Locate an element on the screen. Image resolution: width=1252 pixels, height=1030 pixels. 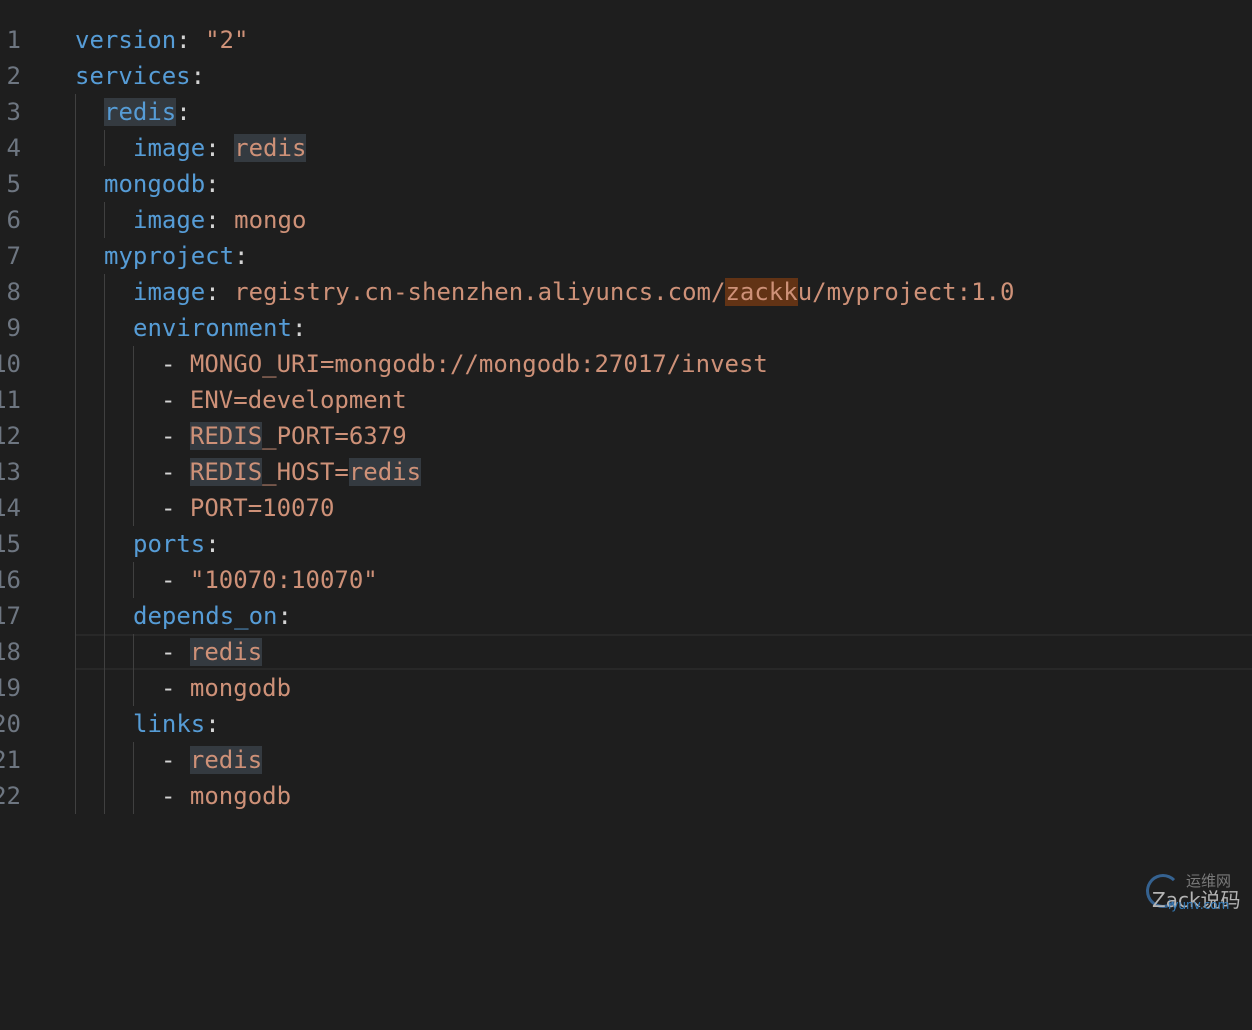
line-content: - redis is located at coordinates (212, 652).